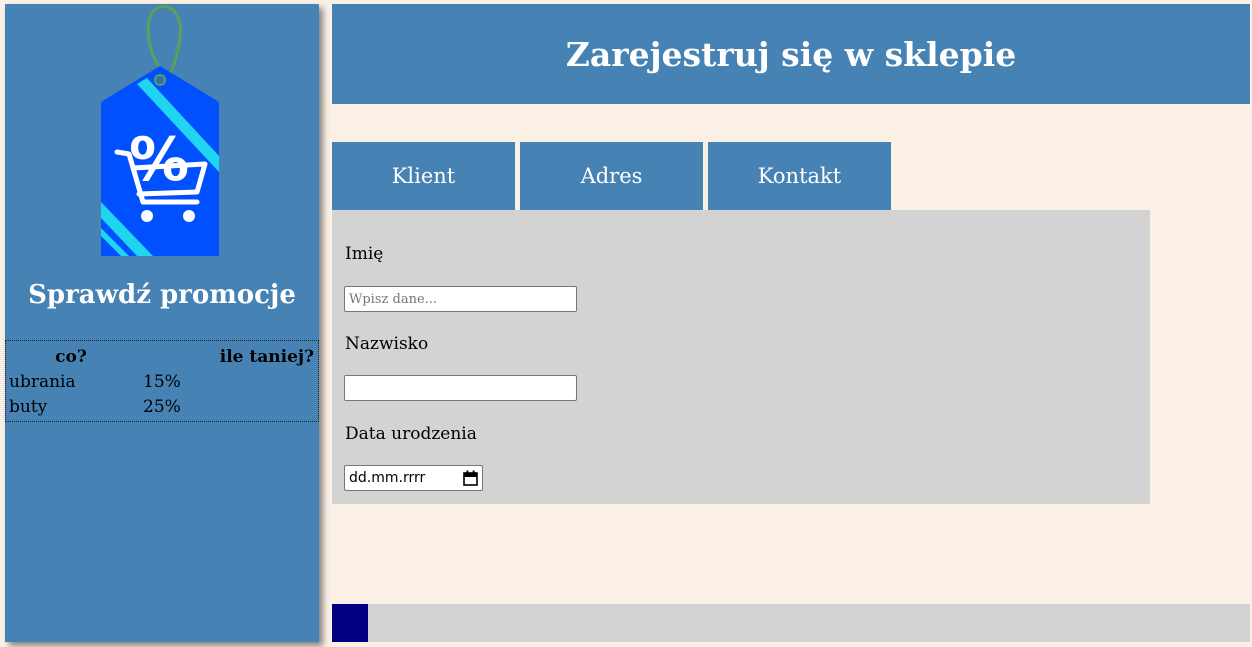 This screenshot has height=647, width=1252. Describe the element at coordinates (350, 623) in the screenshot. I see `footer-accent-block` at that location.